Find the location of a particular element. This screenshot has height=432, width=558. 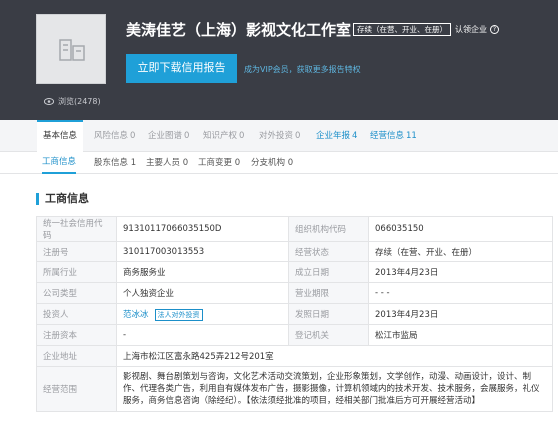

view-count: 浏览(2478) is located at coordinates (72, 101).